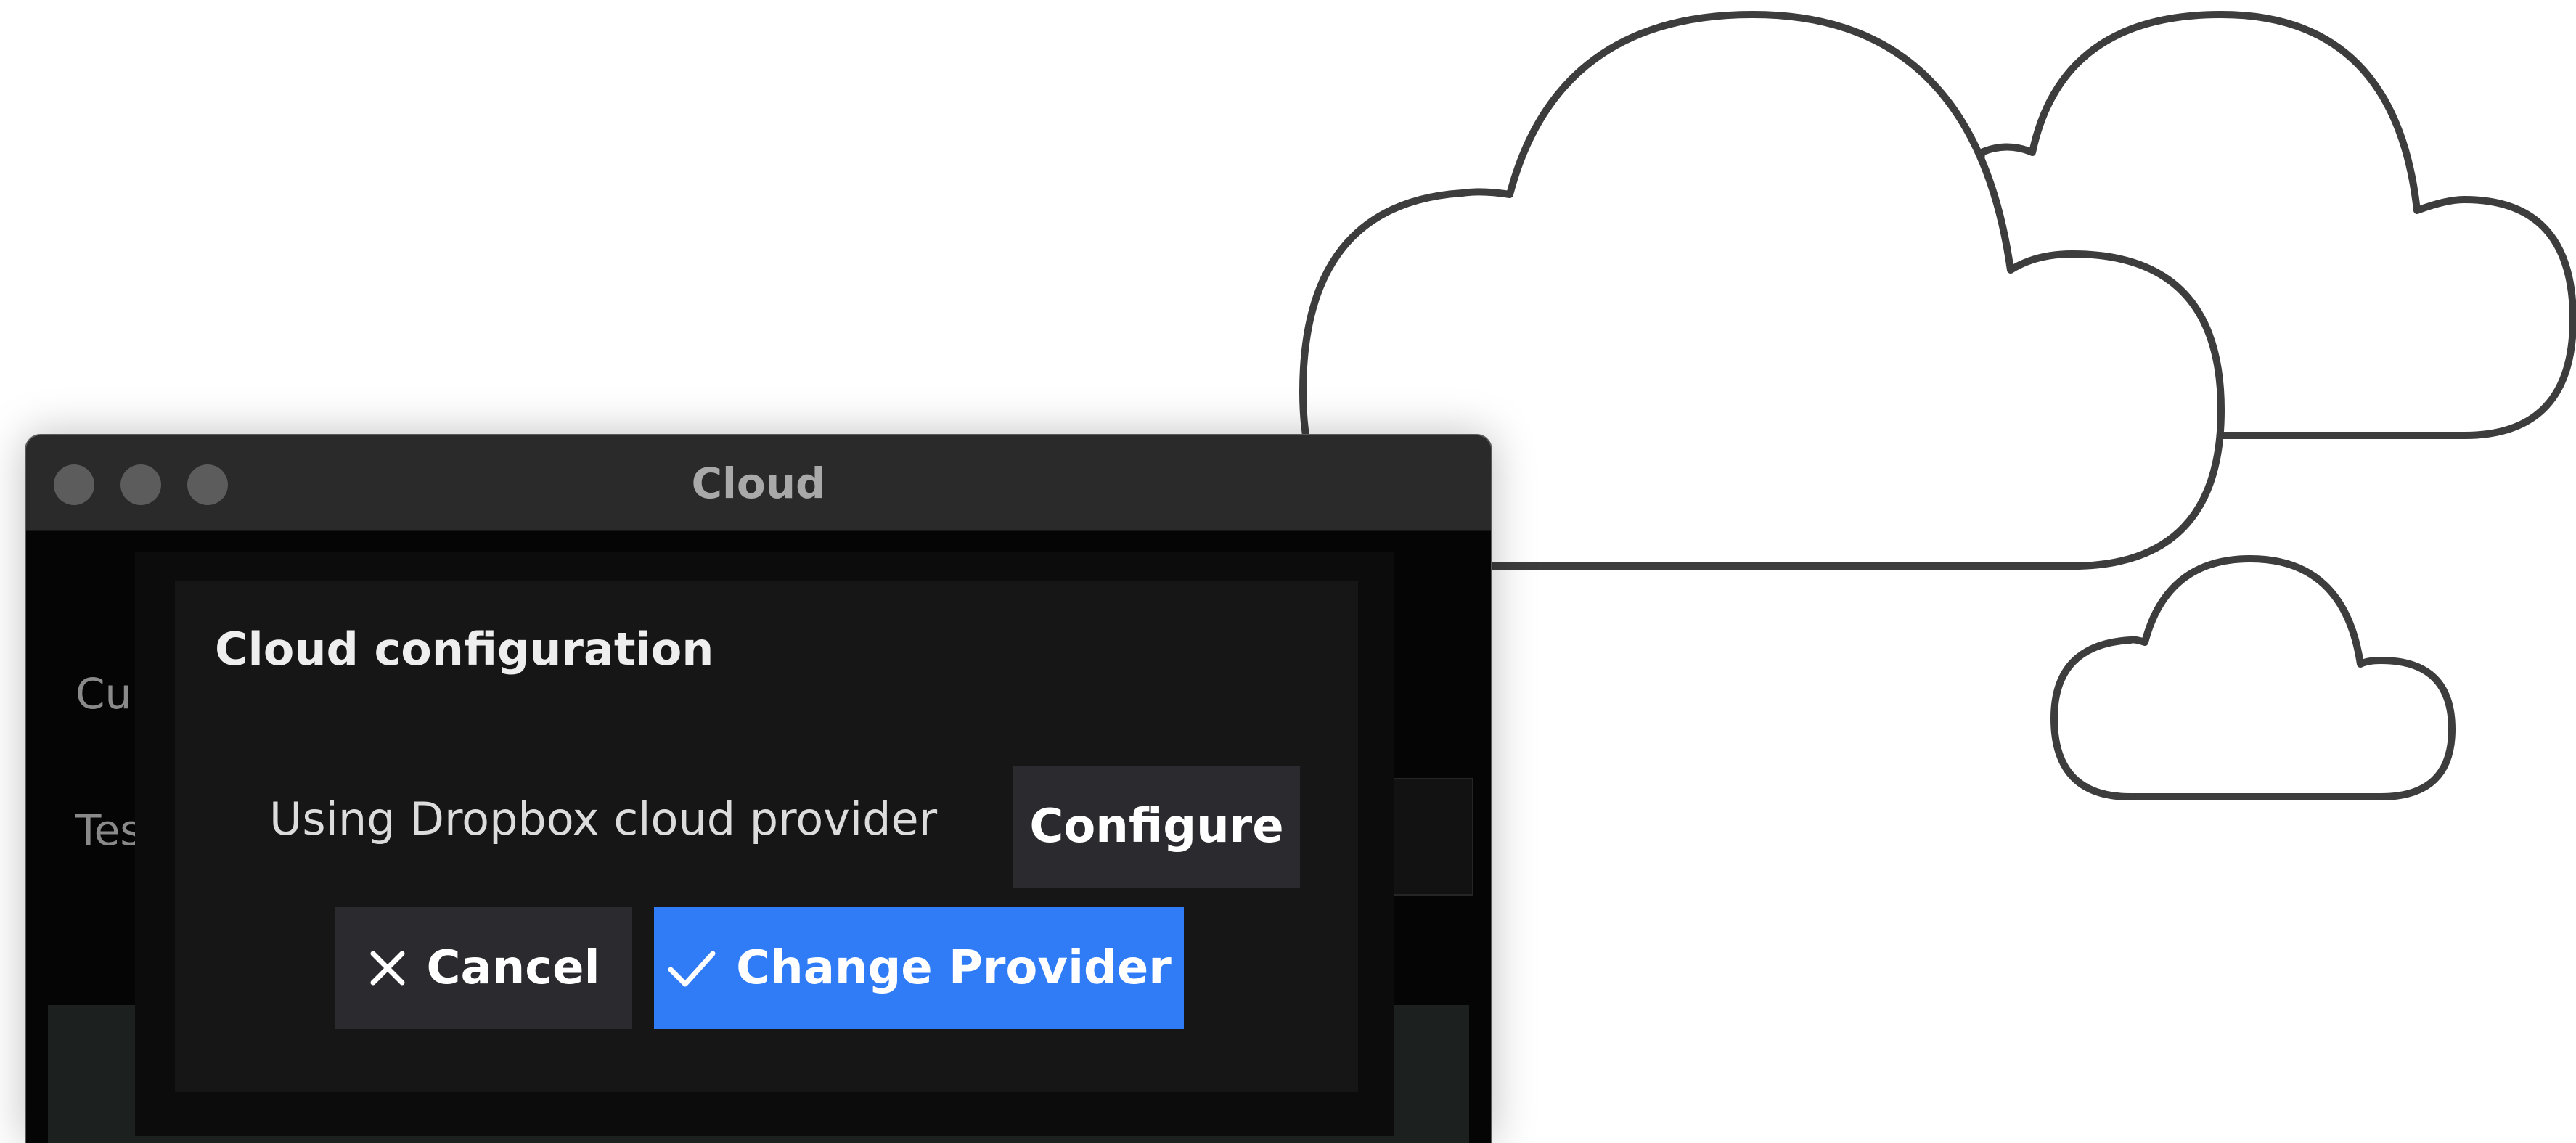 The image size is (2576, 1143). I want to click on window-titlebar: Cloud, so click(759, 483).